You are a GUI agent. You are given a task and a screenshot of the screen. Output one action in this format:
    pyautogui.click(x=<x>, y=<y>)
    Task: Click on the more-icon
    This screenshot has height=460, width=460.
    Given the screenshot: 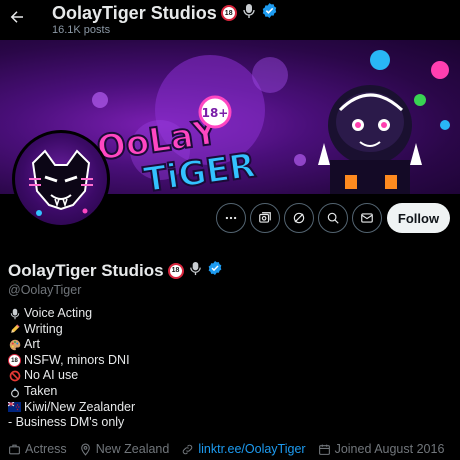 What is the action you would take?
    pyautogui.click(x=231, y=218)
    